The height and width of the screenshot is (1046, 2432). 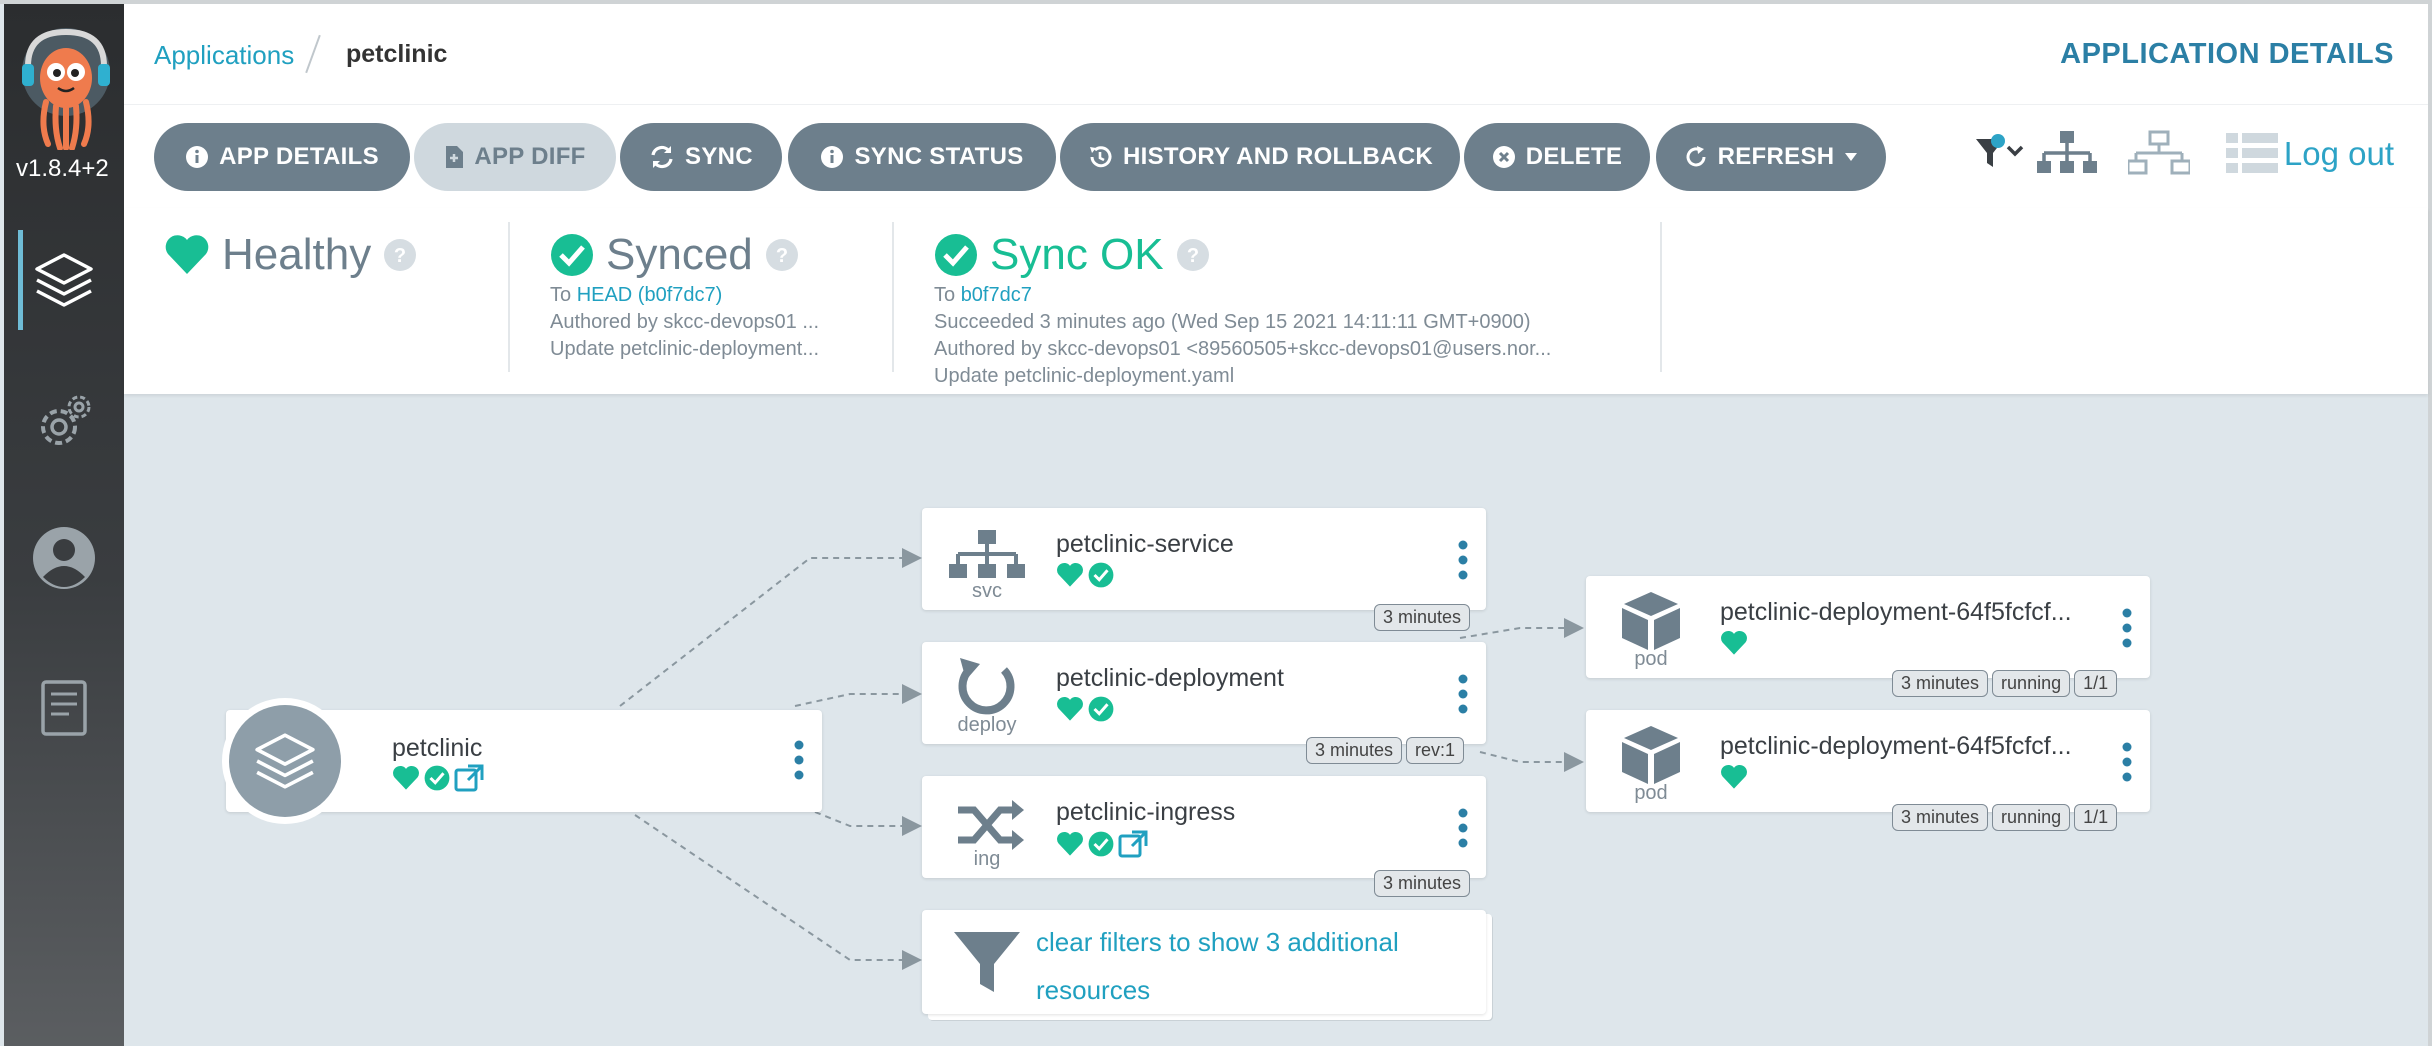 I want to click on caret-down-icon, so click(x=1851, y=157).